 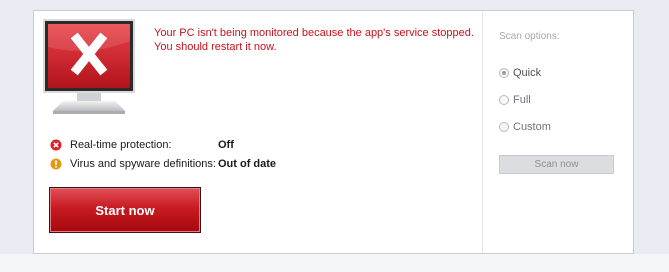 What do you see at coordinates (482, 132) in the screenshot?
I see `panel-divider` at bounding box center [482, 132].